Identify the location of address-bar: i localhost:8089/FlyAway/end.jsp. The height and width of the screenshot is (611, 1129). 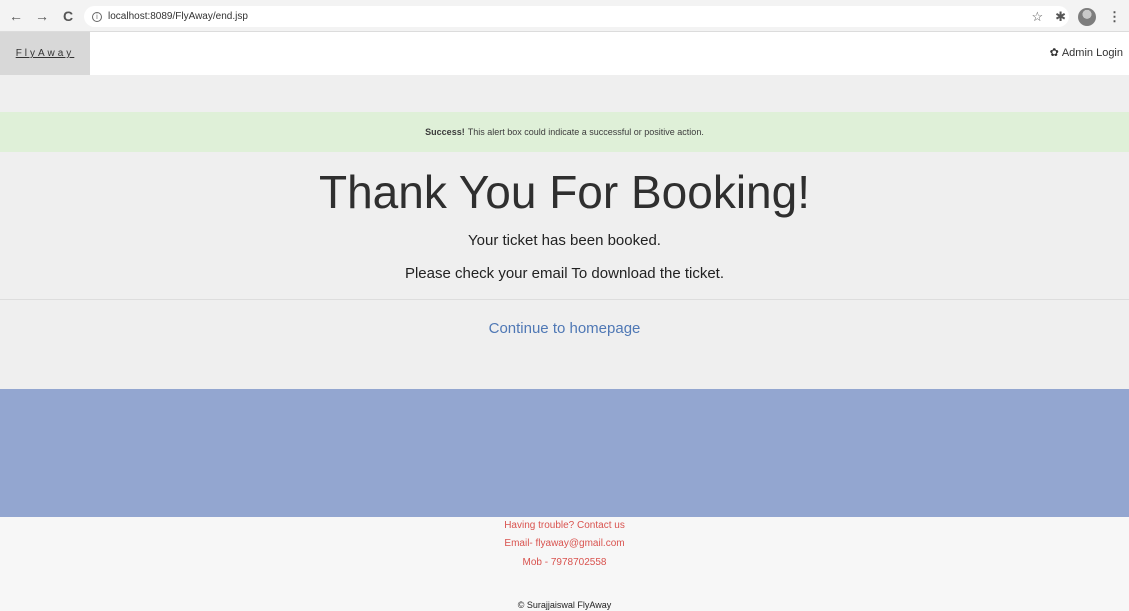
(576, 16).